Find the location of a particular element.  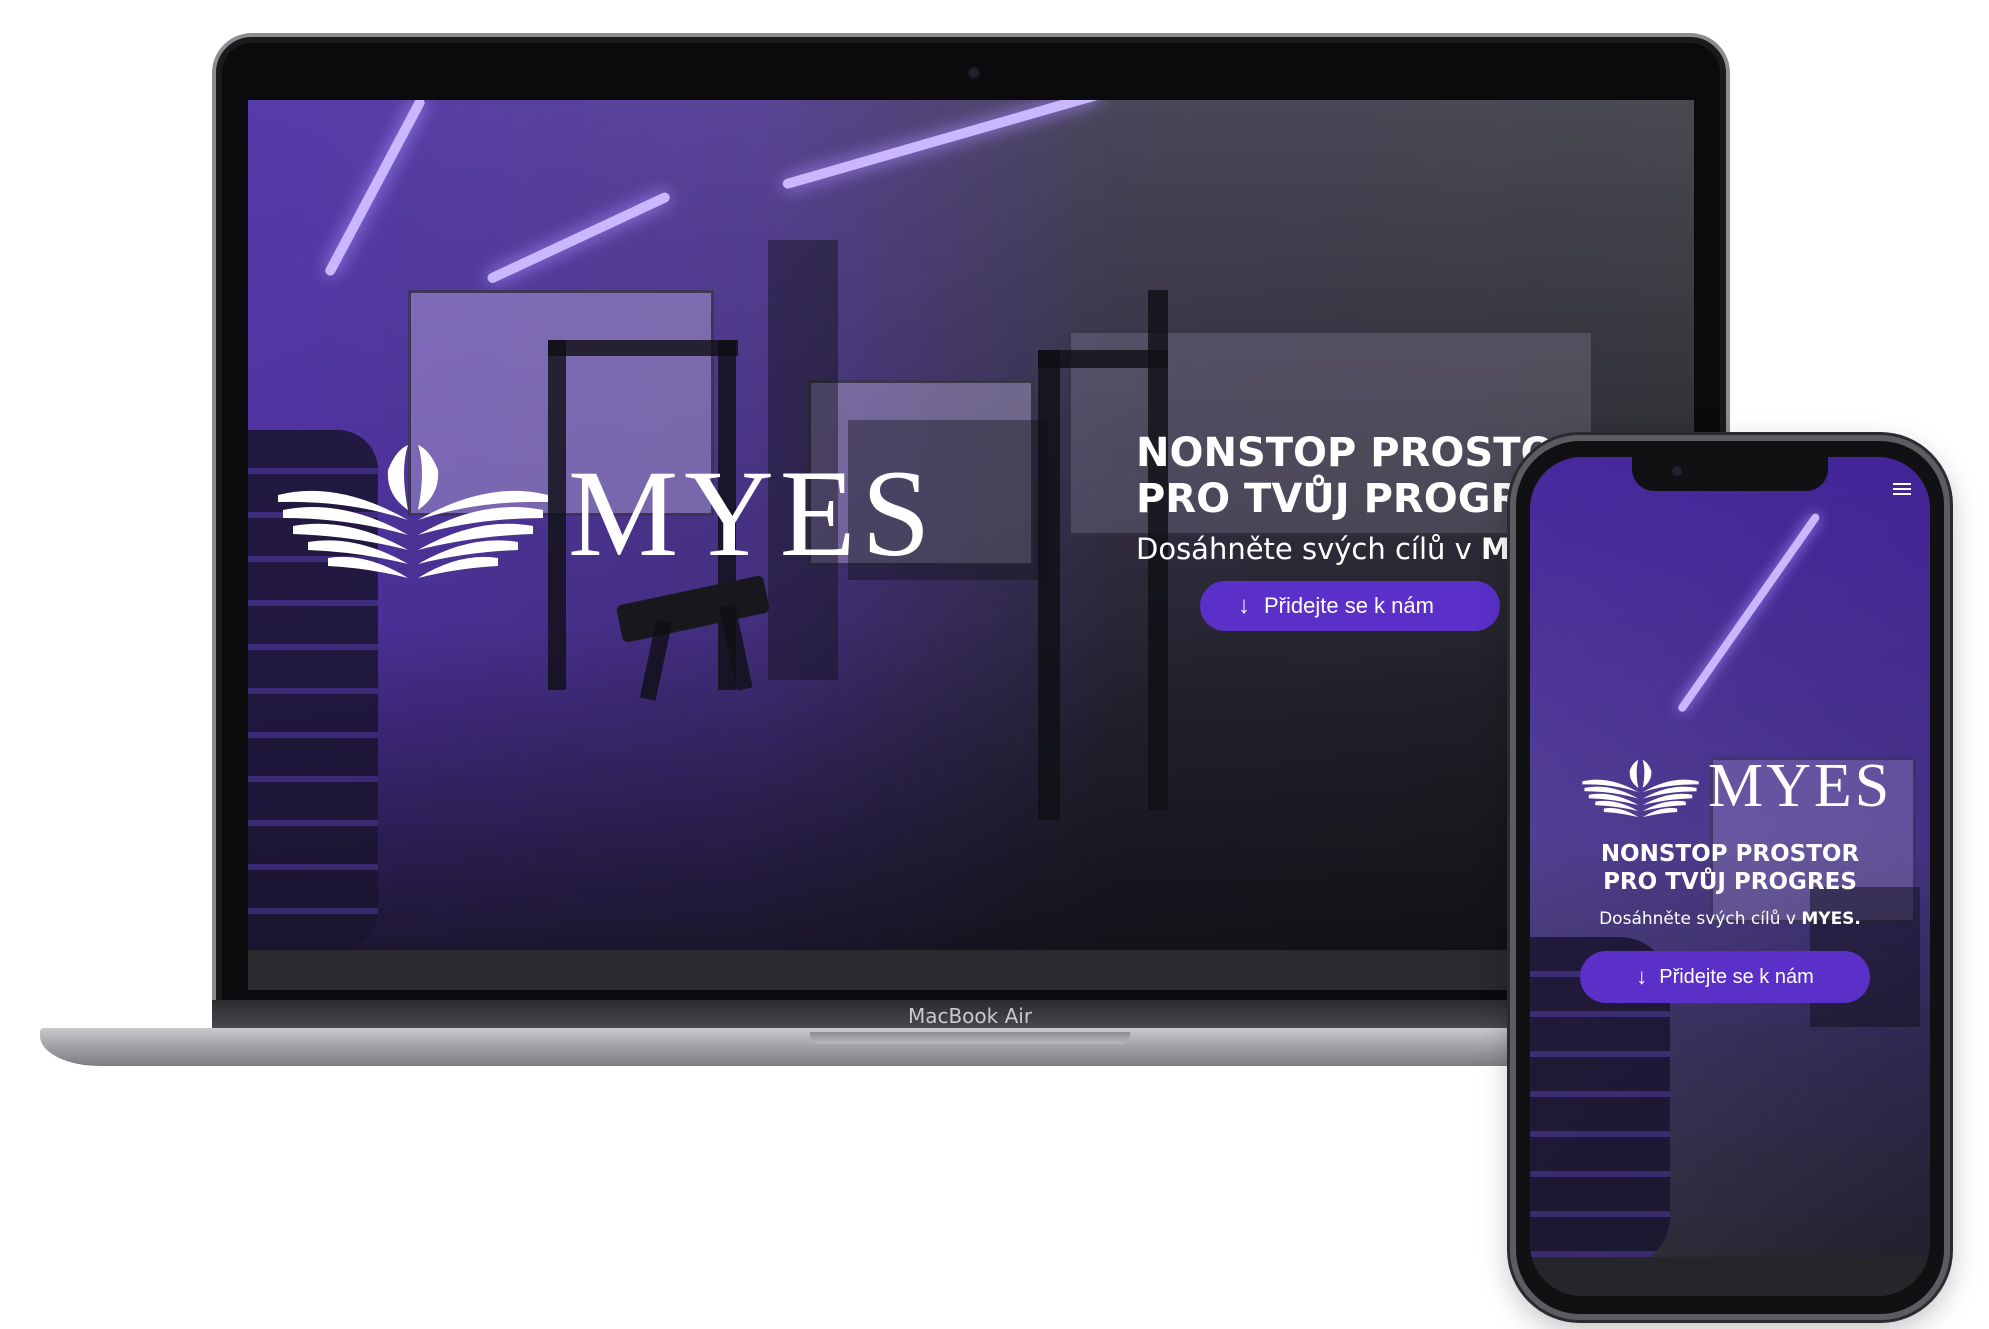

laptop-opening-notch is located at coordinates (970, 1038).